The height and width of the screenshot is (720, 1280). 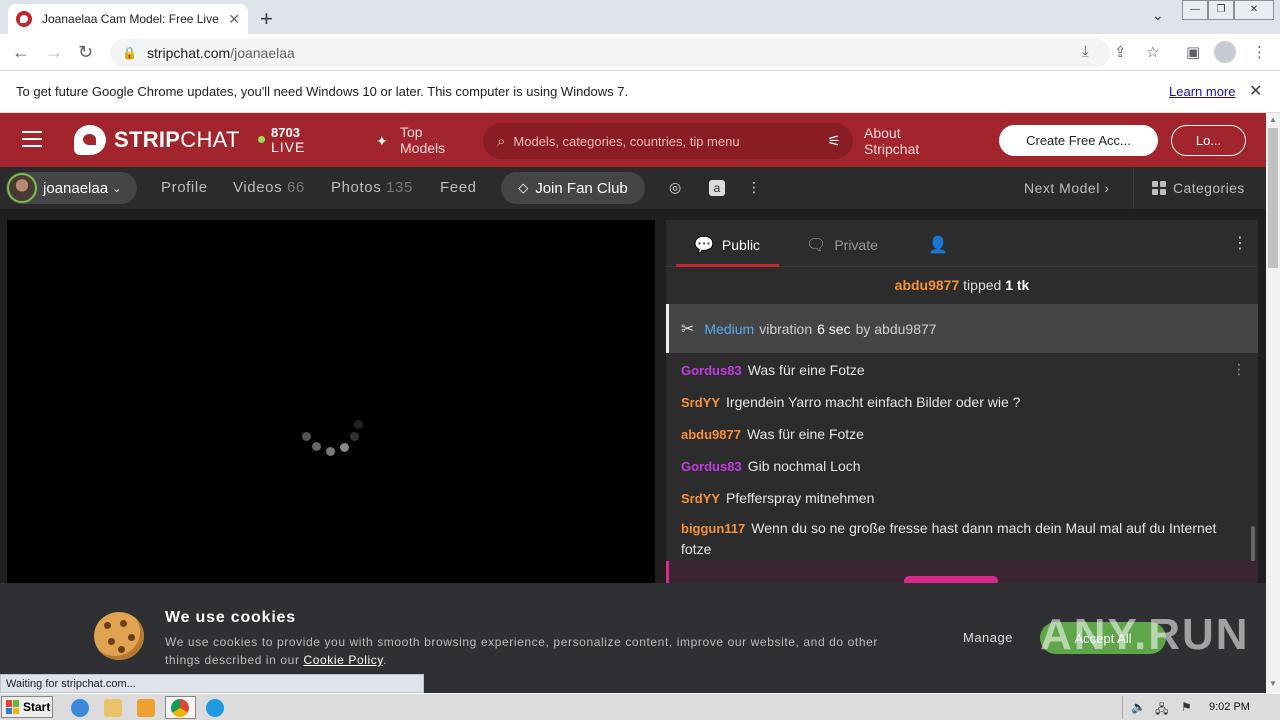 What do you see at coordinates (1138, 707) in the screenshot?
I see `volume-icon: 🔈` at bounding box center [1138, 707].